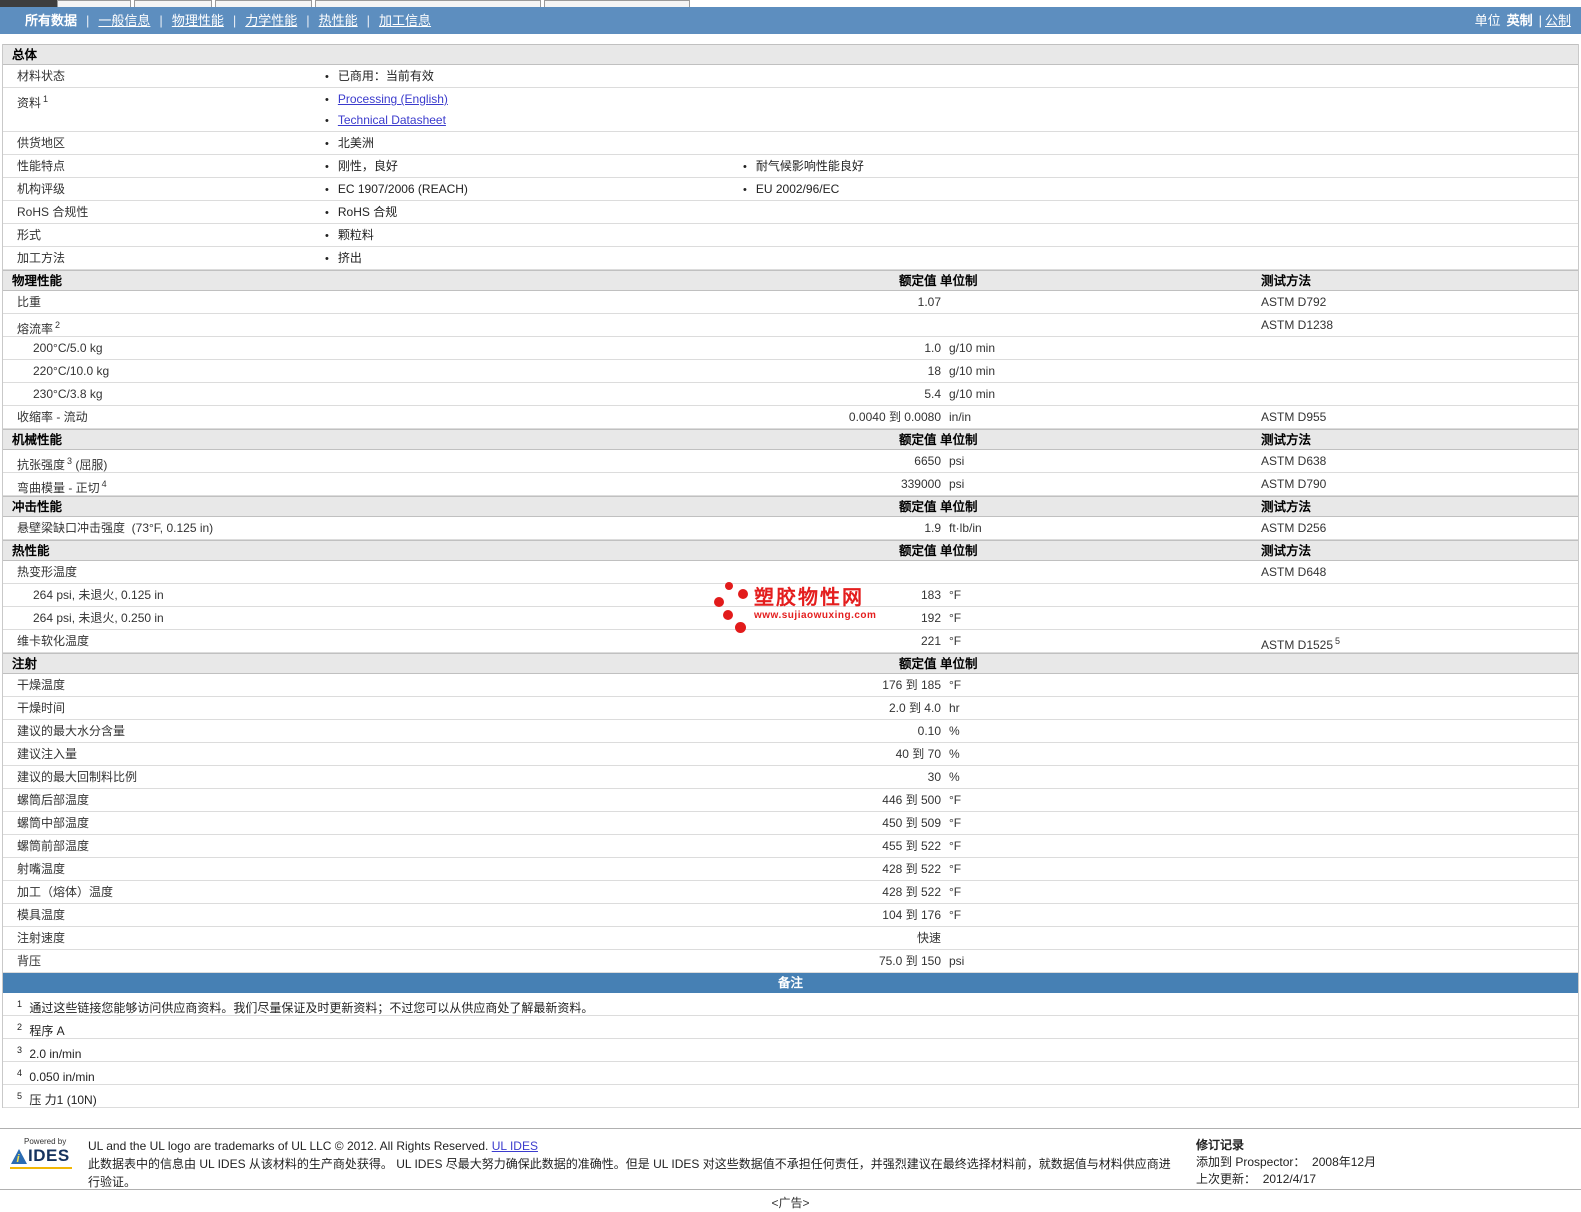  I want to click on row-label: 热变形温度, so click(47, 572).